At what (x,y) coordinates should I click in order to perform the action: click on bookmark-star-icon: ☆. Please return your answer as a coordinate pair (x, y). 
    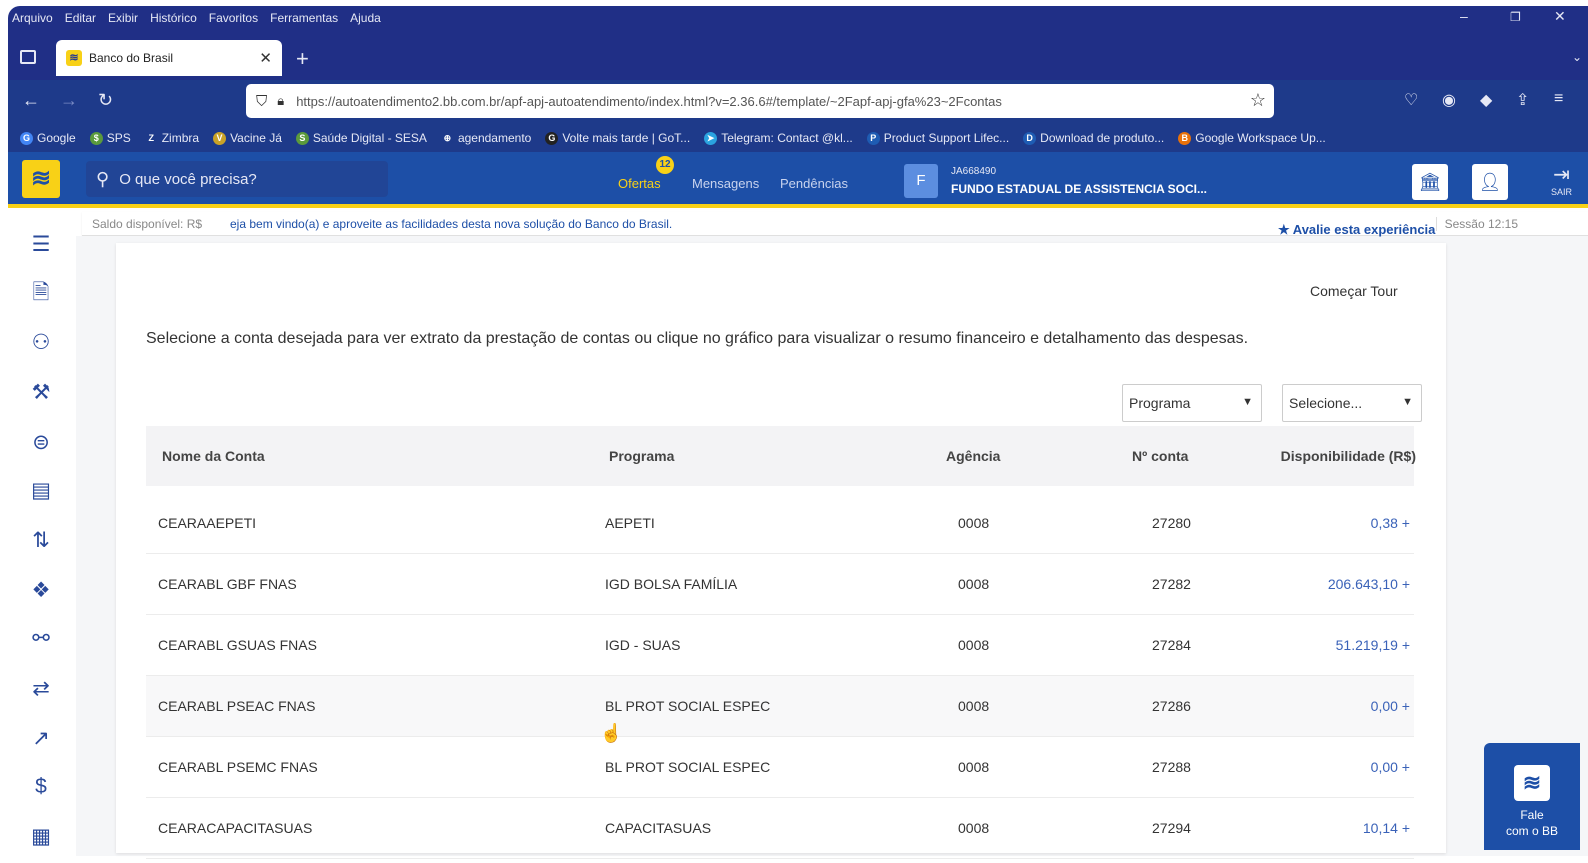
    Looking at the image, I should click on (1258, 100).